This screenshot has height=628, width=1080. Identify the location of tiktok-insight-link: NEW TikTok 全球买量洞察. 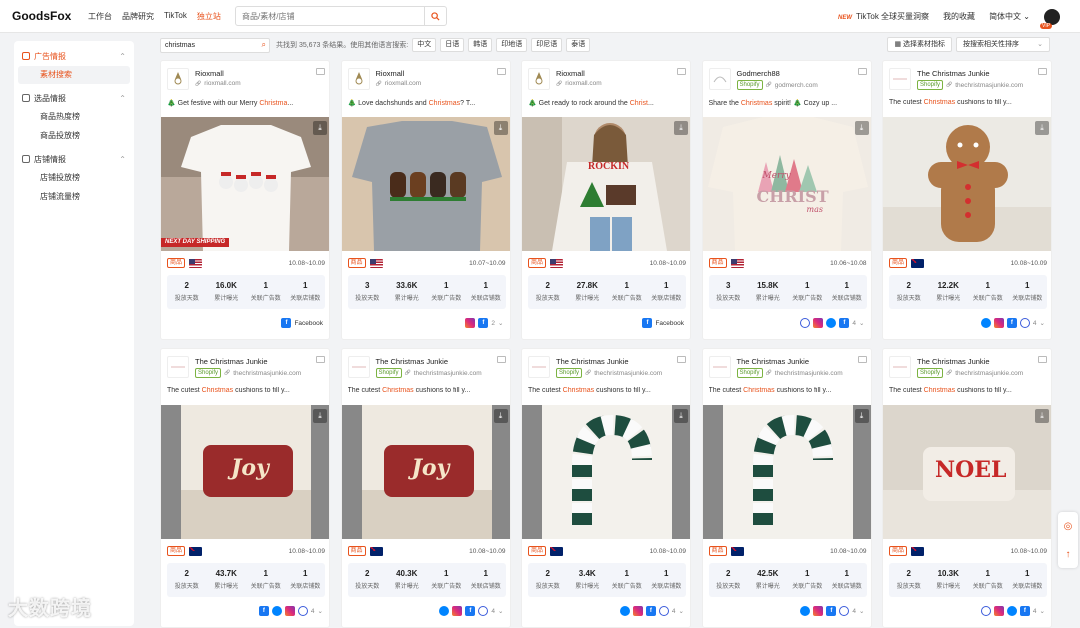
(883, 16).